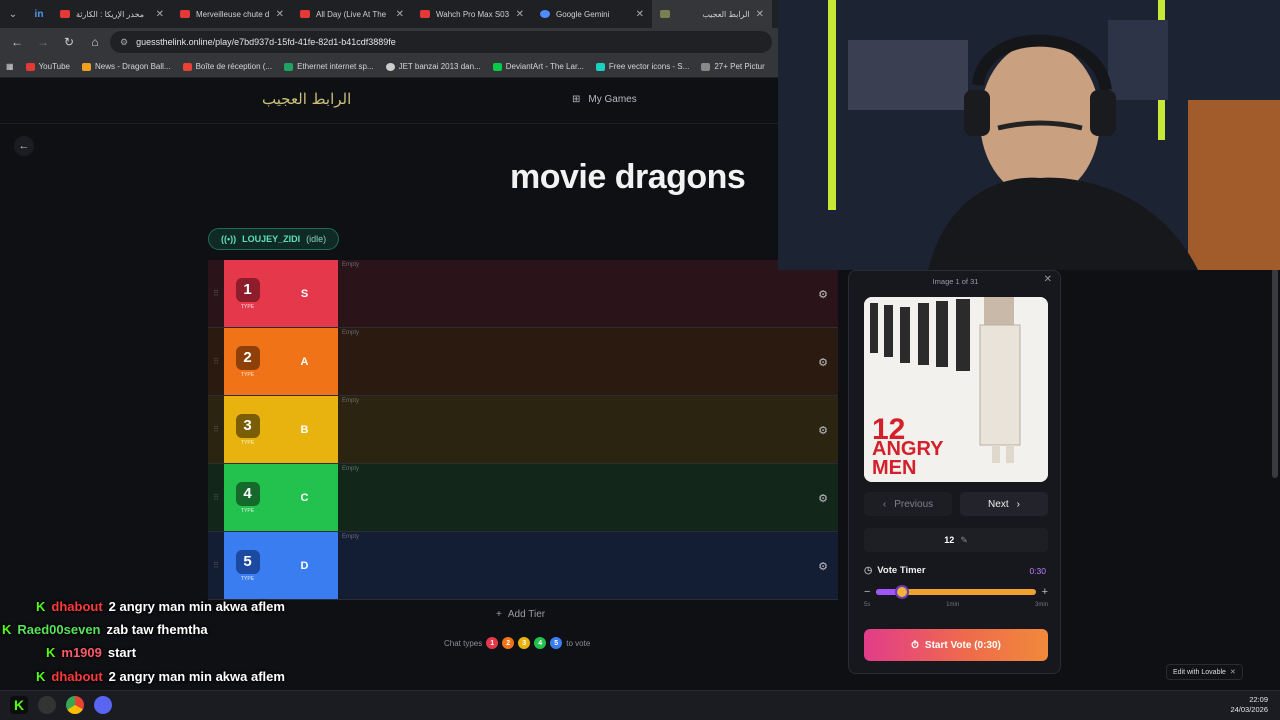  What do you see at coordinates (576, 99) in the screenshot?
I see `grid-icon: ⊞` at bounding box center [576, 99].